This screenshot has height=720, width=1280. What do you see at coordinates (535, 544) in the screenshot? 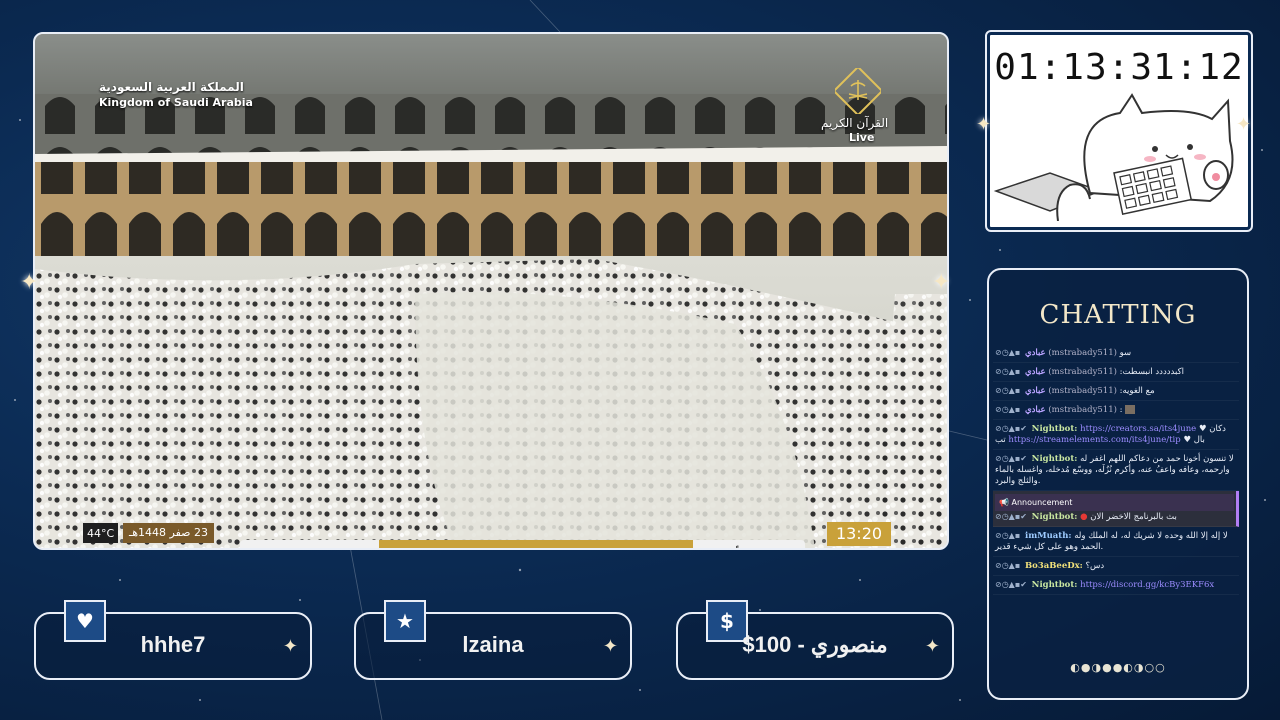
I see `reciter-label: القارئ : عبدالرحمن عبدالعزيز السديس` at bounding box center [535, 544].